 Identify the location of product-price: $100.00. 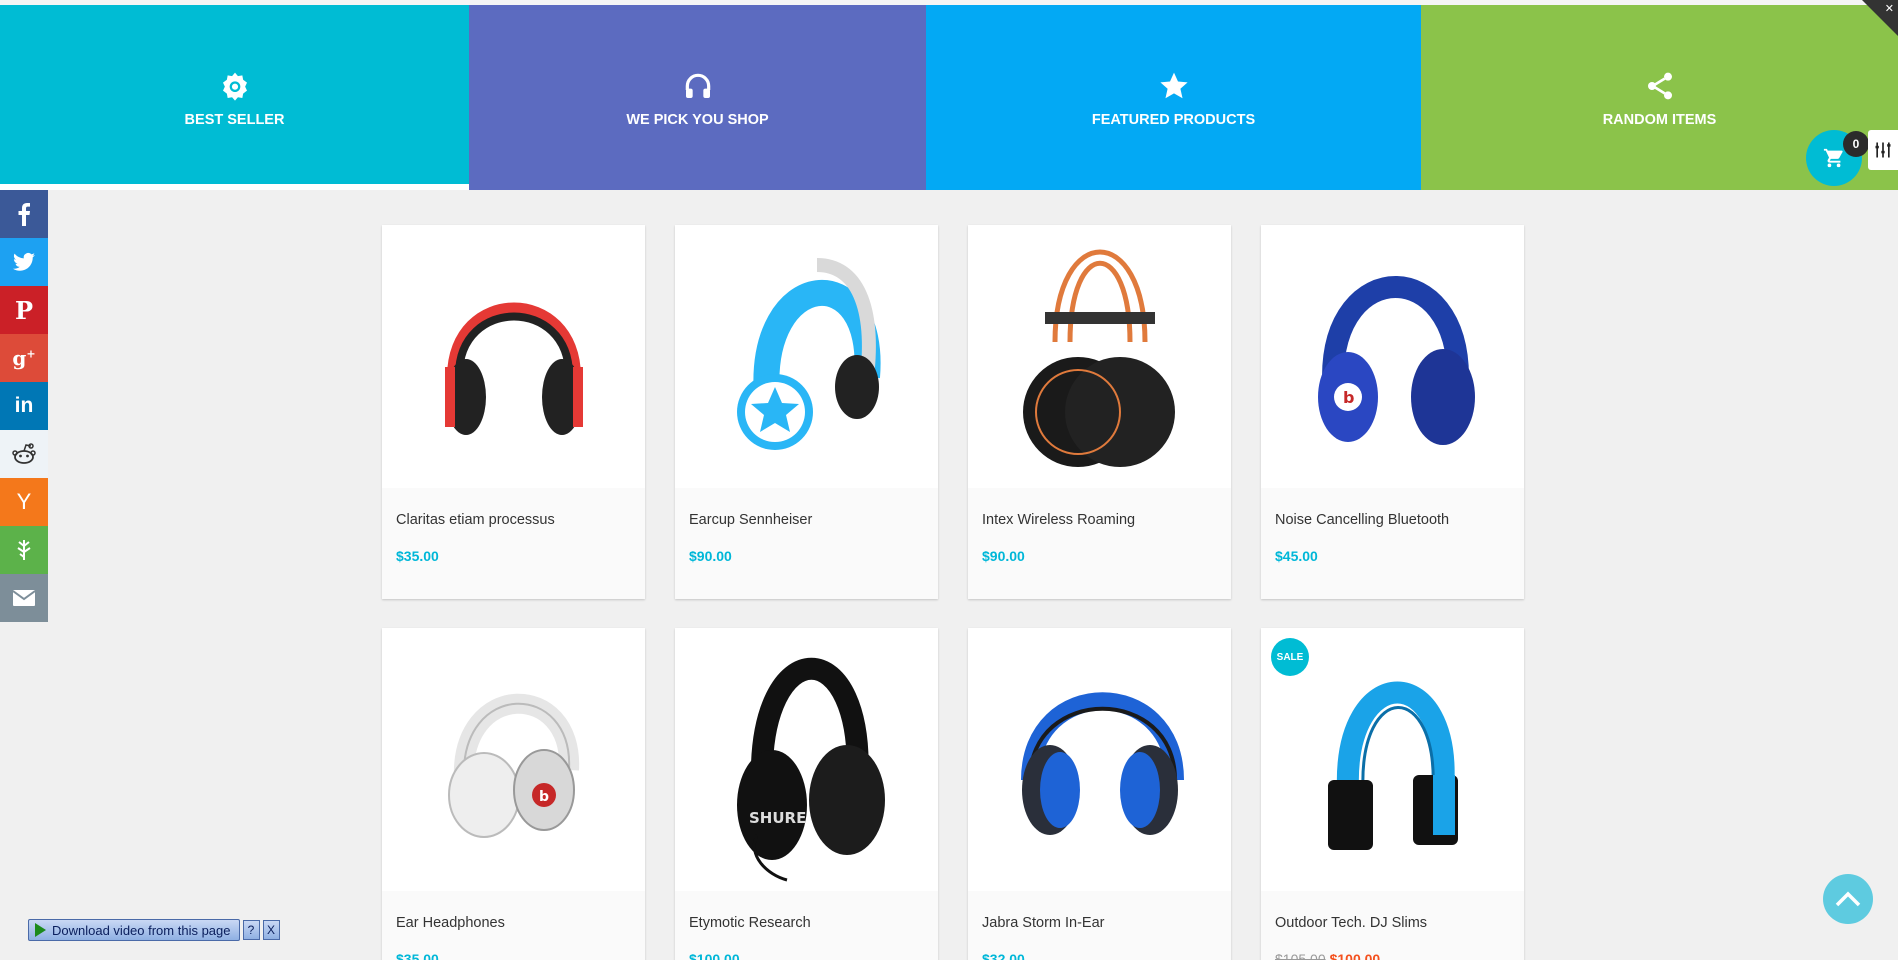
(714, 955).